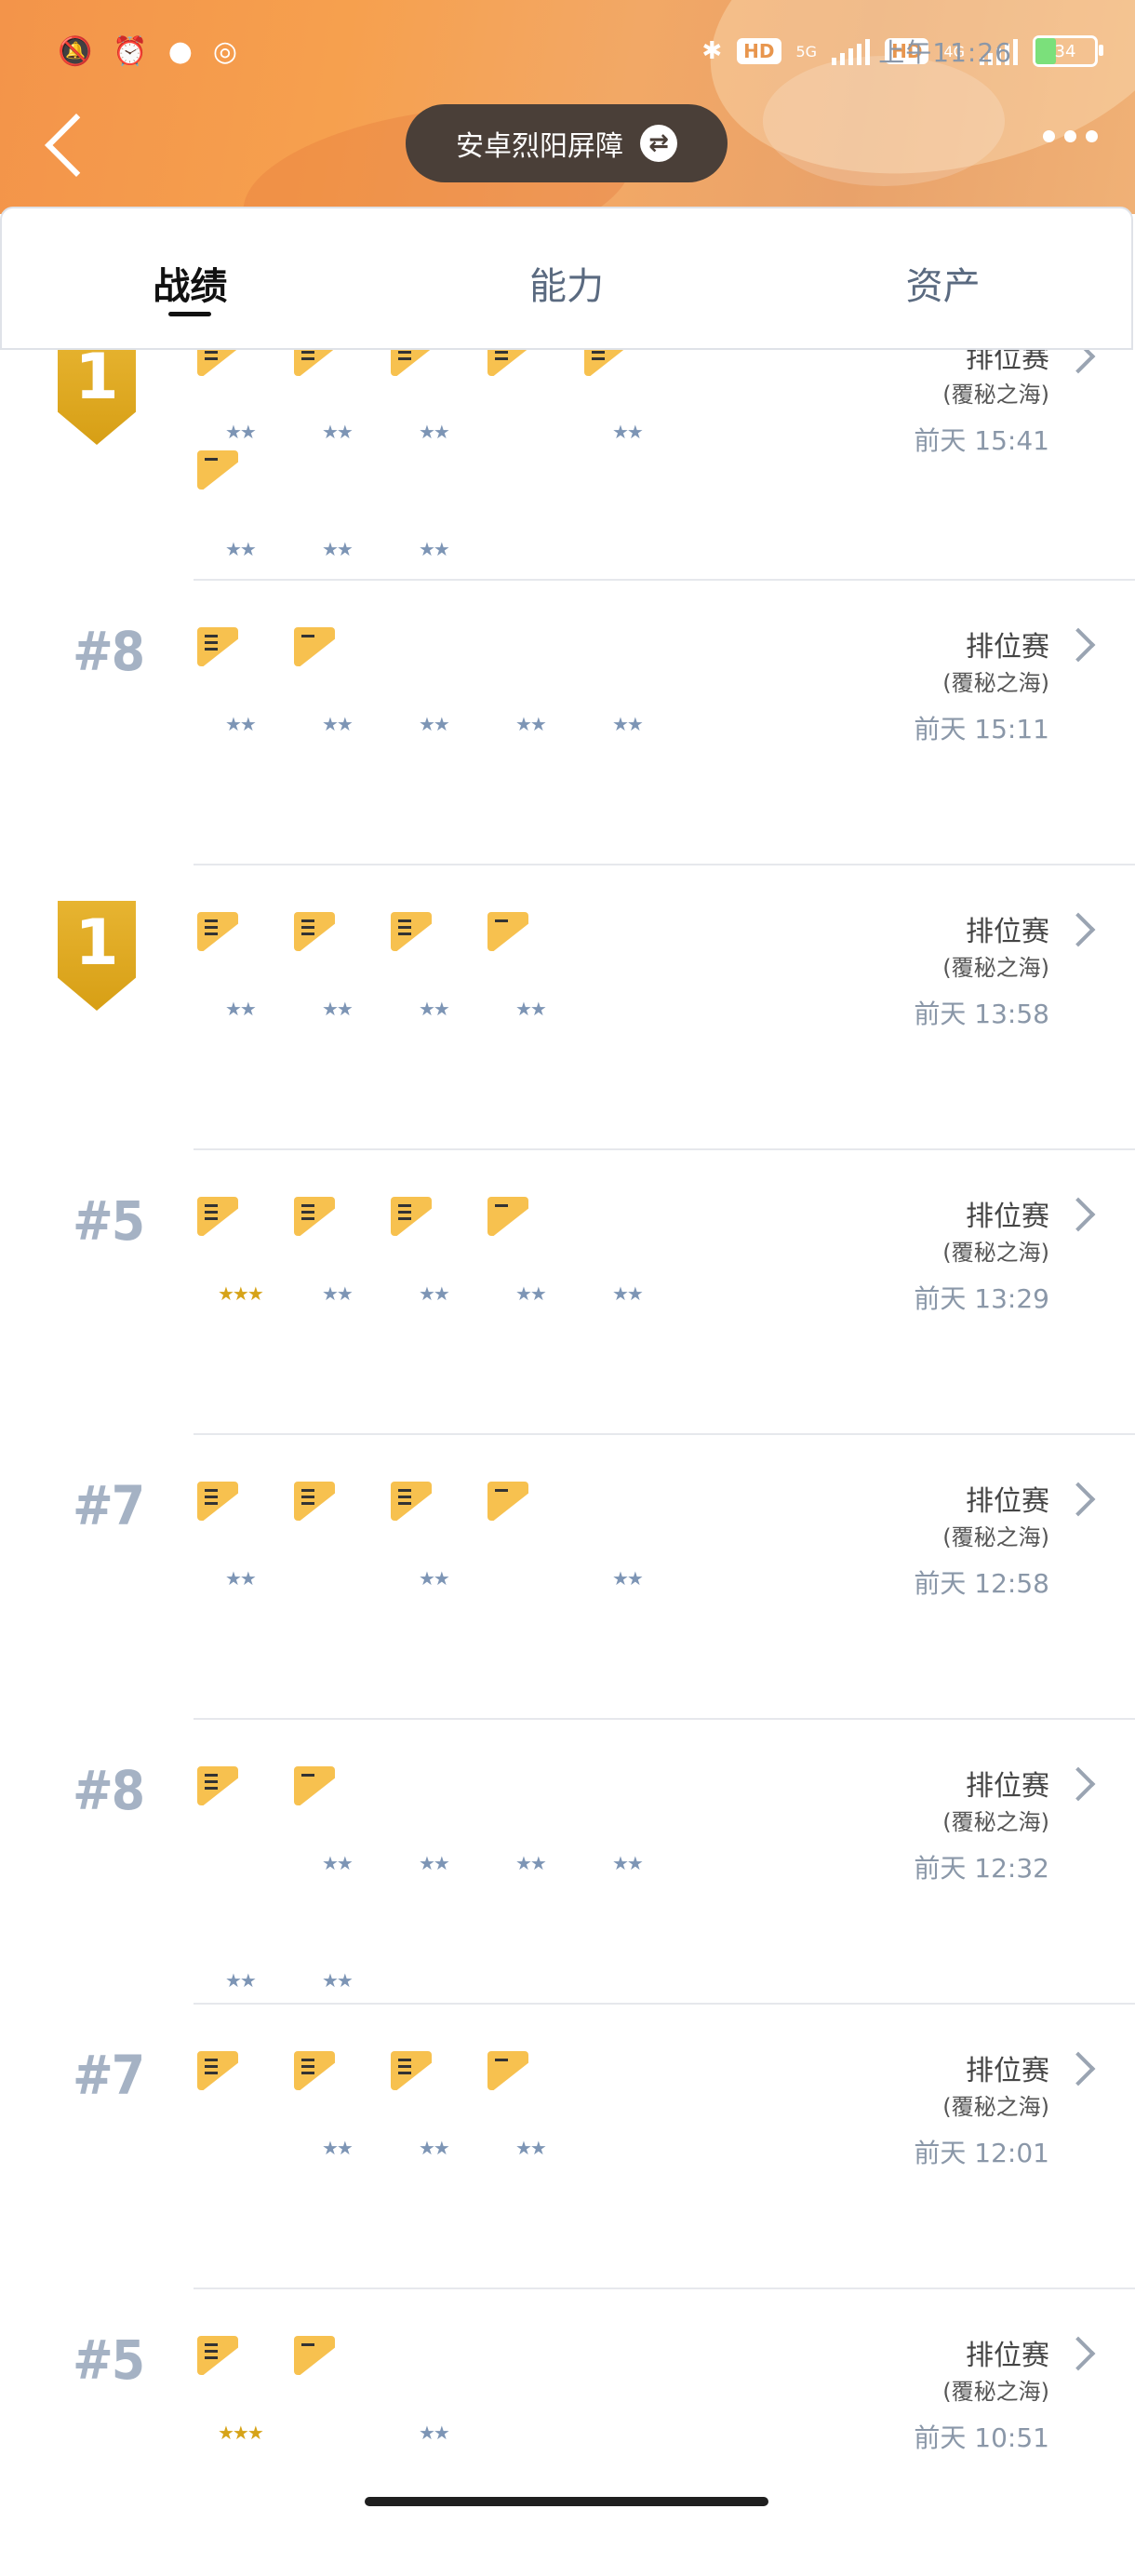 The image size is (1135, 2576). What do you see at coordinates (190, 286) in the screenshot?
I see `tab-label: 战绩` at bounding box center [190, 286].